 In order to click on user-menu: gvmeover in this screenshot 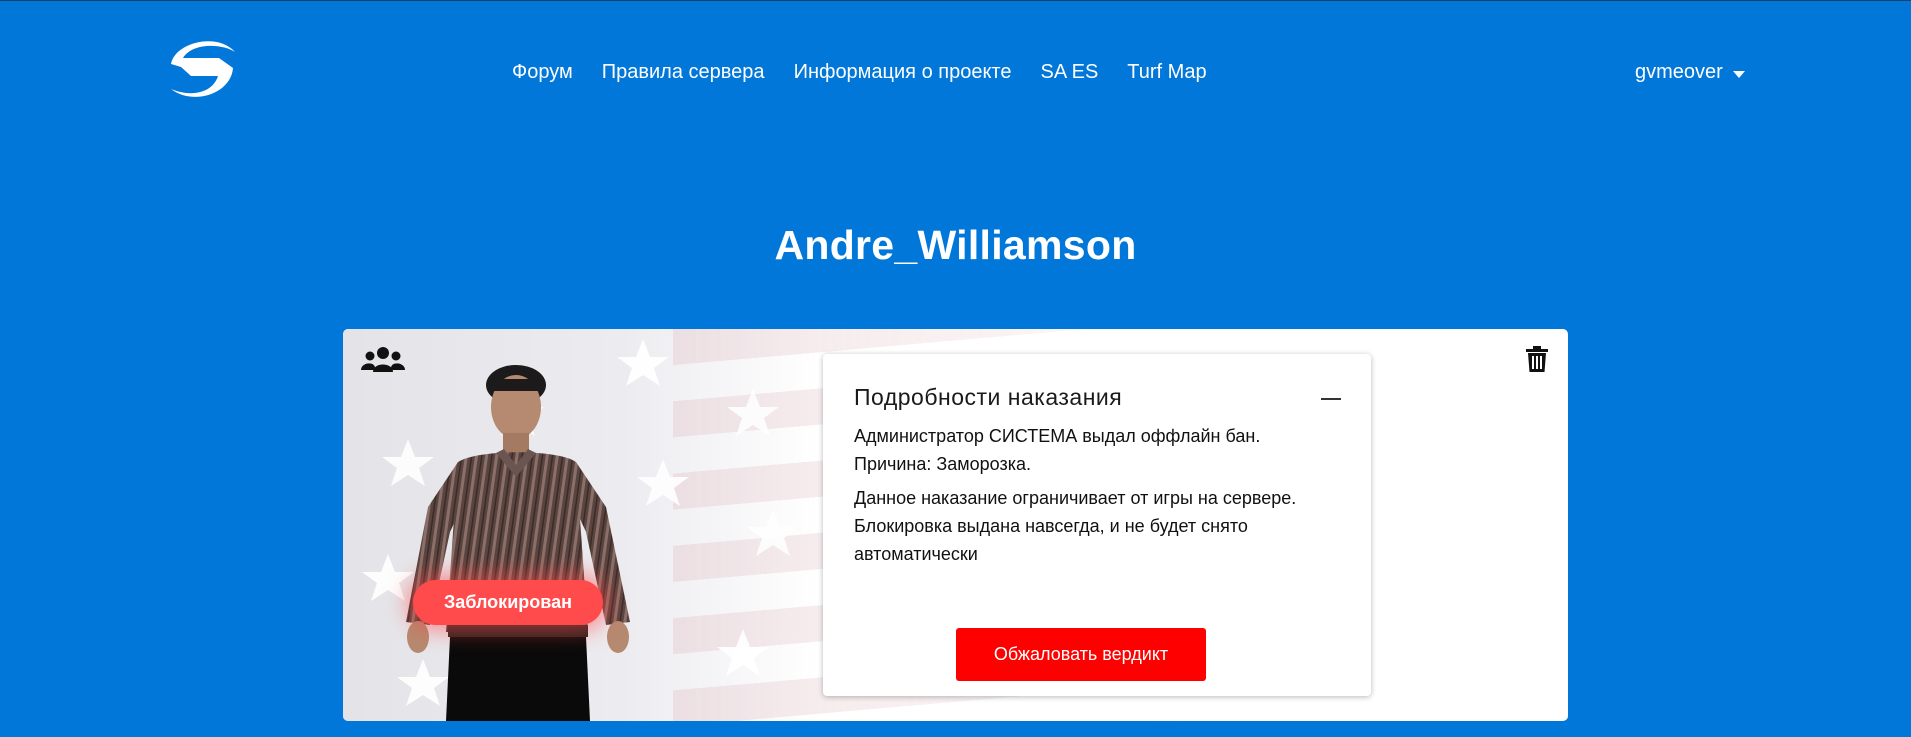, I will do `click(1690, 72)`.